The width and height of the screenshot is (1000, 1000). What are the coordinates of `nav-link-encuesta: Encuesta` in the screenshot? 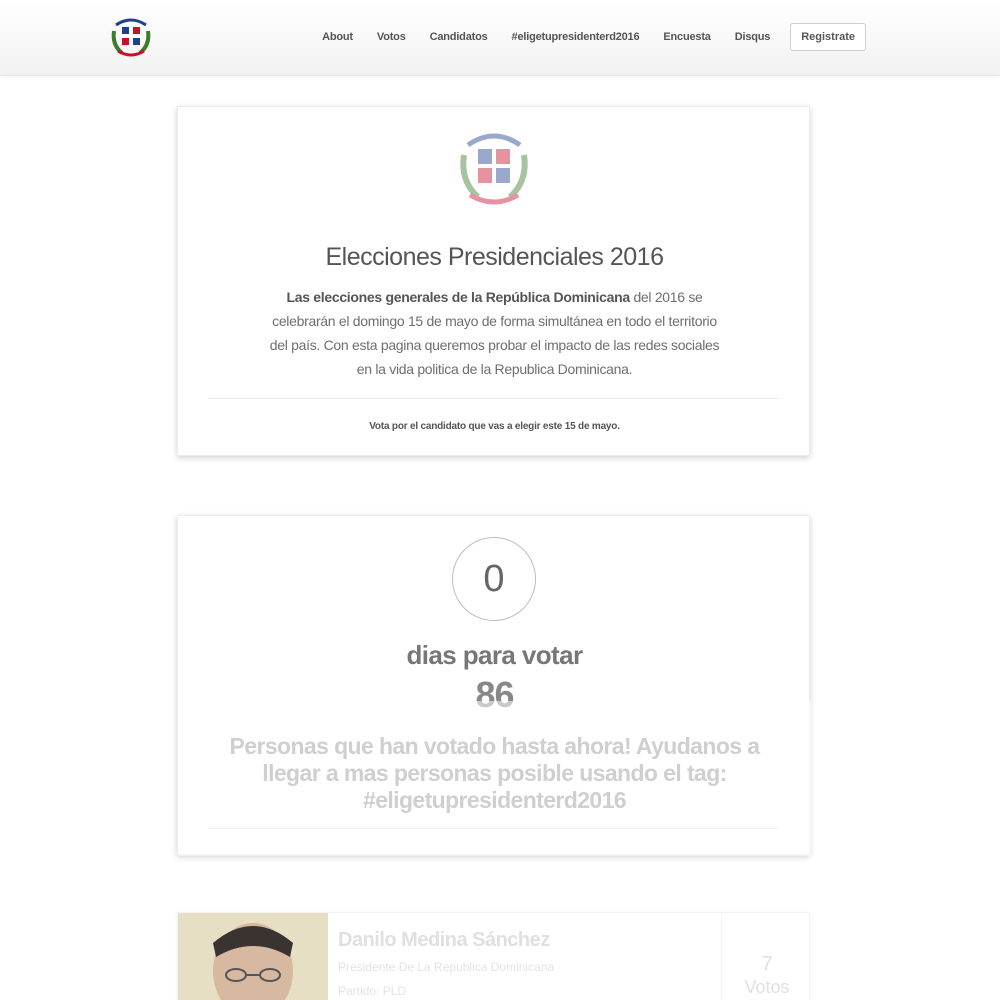 It's located at (687, 37).